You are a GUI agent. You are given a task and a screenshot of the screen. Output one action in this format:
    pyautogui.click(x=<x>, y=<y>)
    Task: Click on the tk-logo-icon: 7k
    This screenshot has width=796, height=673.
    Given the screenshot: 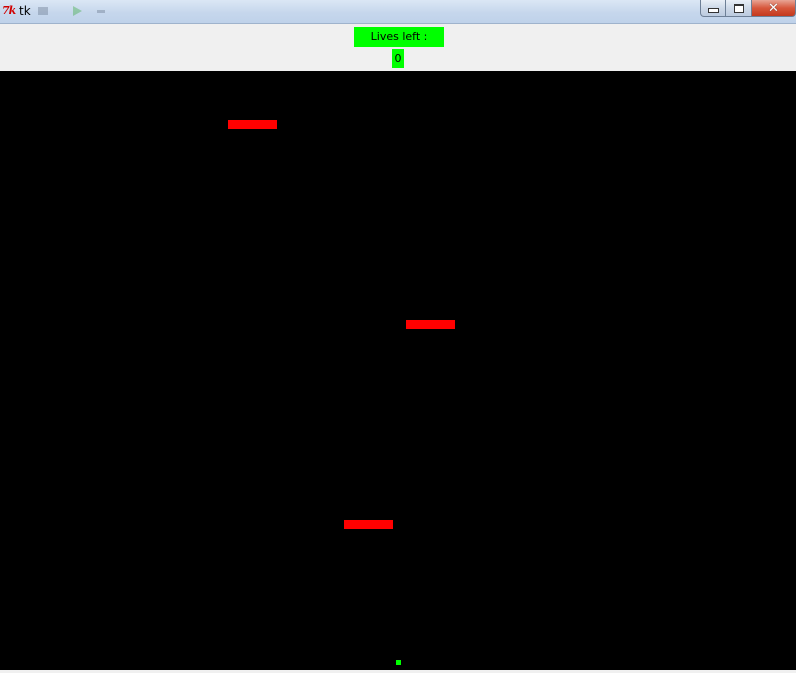 What is the action you would take?
    pyautogui.click(x=9, y=10)
    